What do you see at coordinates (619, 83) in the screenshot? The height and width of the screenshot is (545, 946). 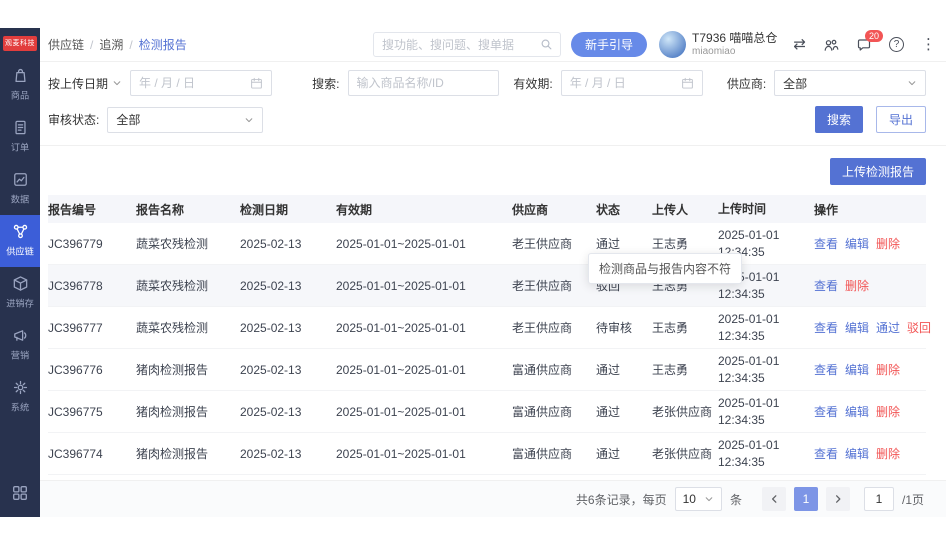 I see `validity-date-field` at bounding box center [619, 83].